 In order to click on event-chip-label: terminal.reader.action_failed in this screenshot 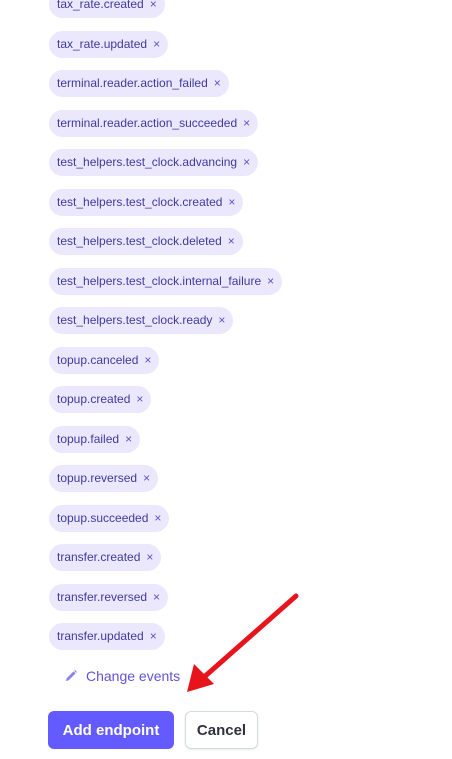, I will do `click(132, 83)`.